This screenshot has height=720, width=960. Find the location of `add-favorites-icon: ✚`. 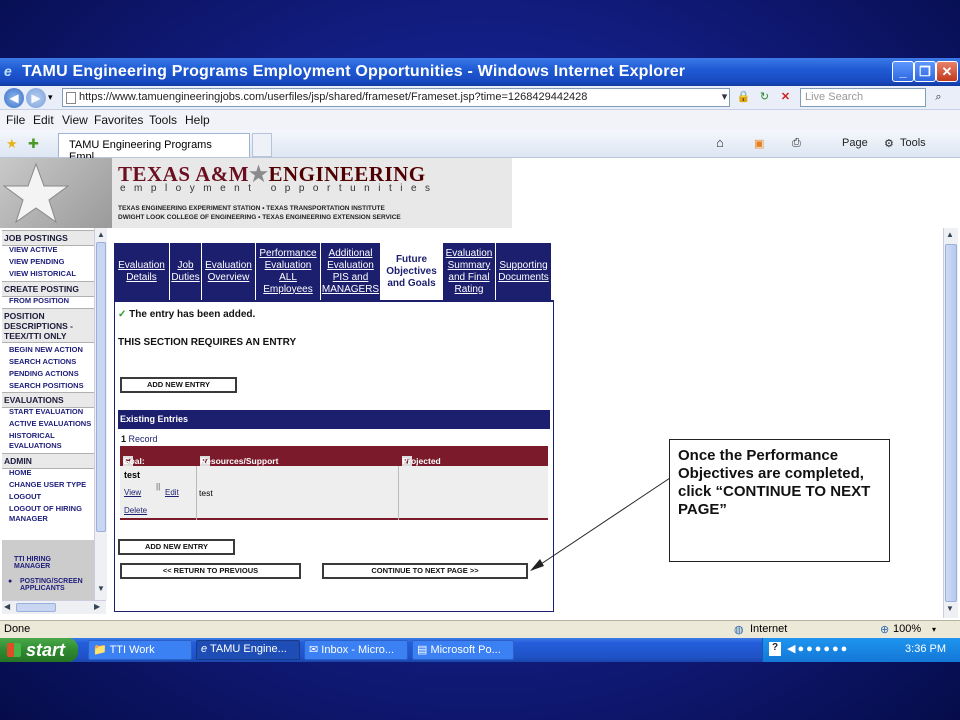

add-favorites-icon: ✚ is located at coordinates (33, 144).